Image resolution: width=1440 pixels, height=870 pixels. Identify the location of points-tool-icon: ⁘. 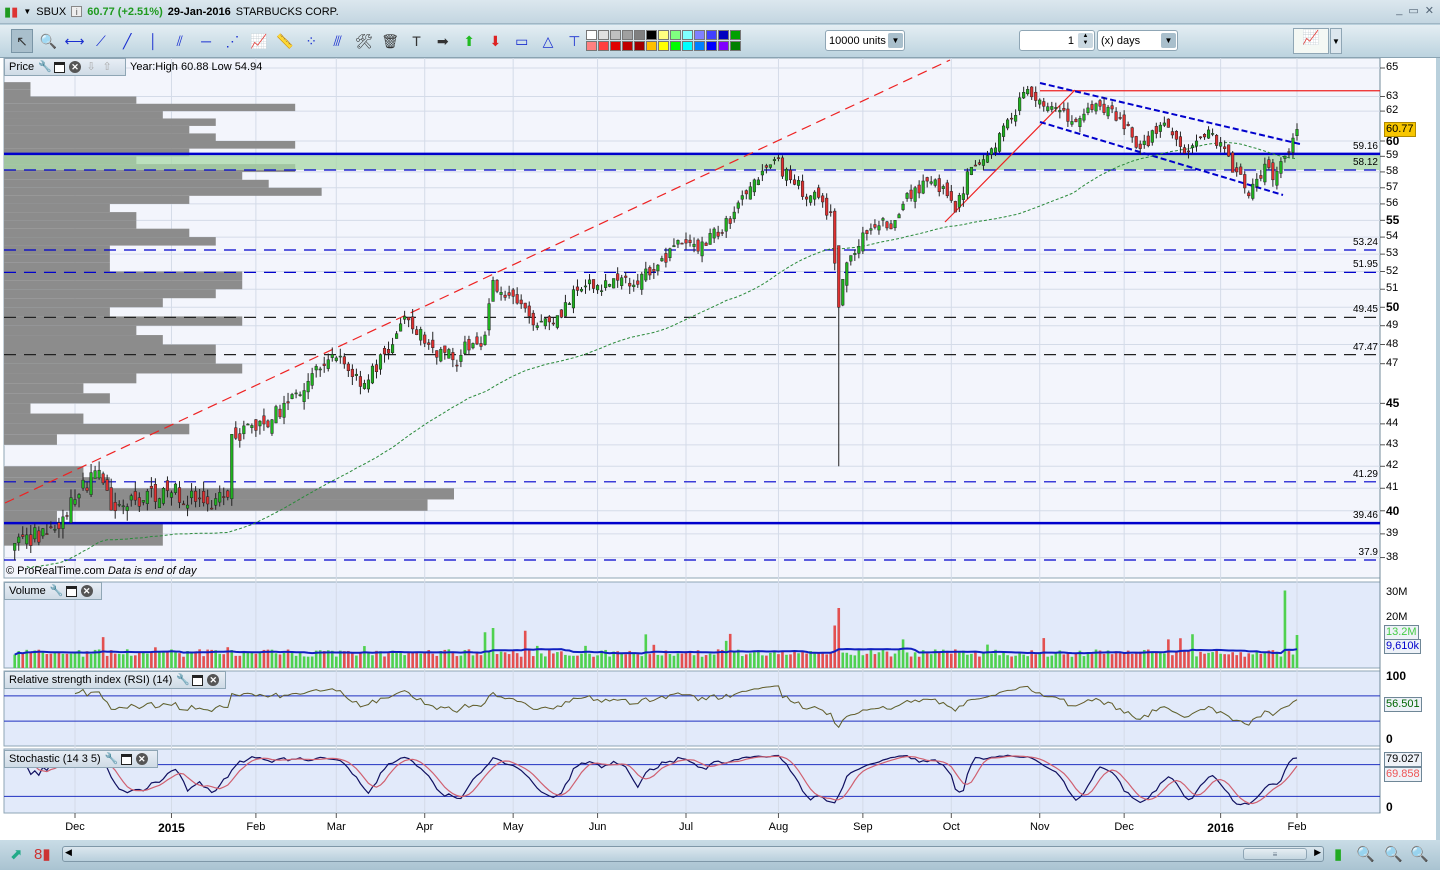
(311, 41).